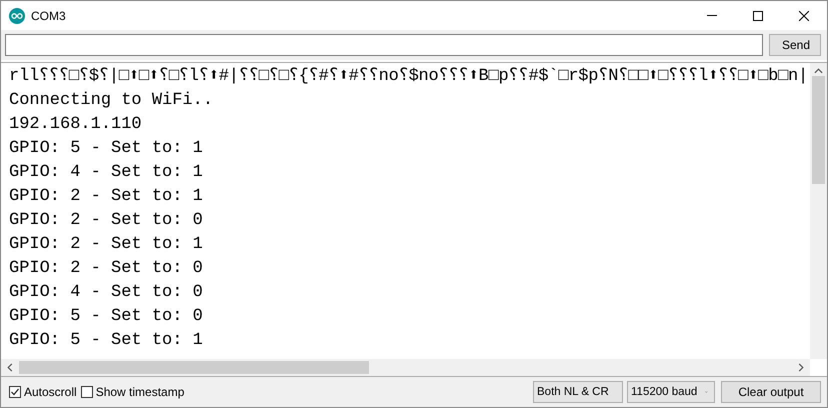  I want to click on close-icon, so click(804, 15).